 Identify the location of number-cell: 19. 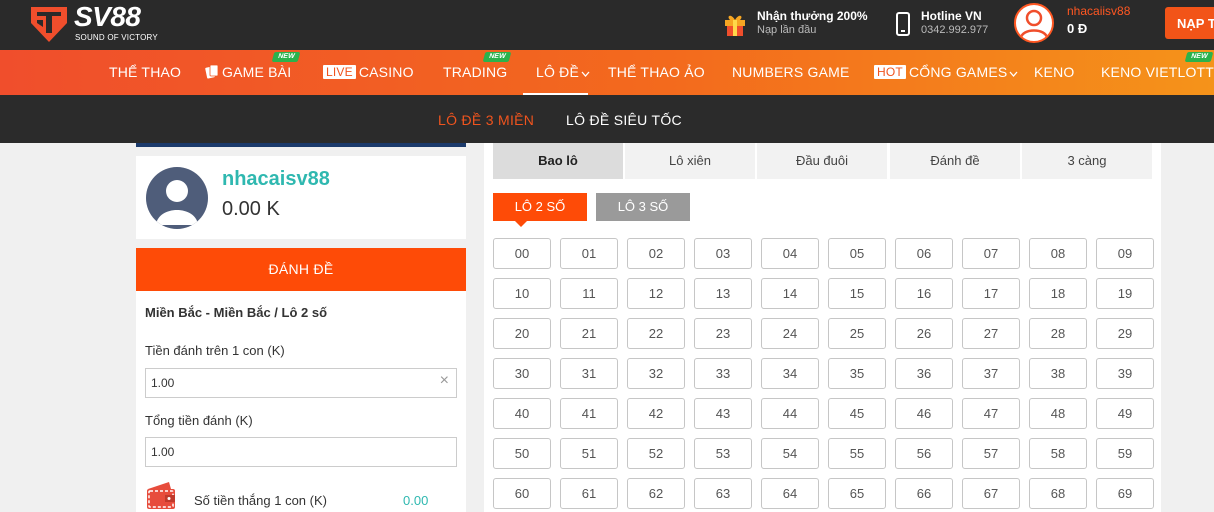
(1125, 293).